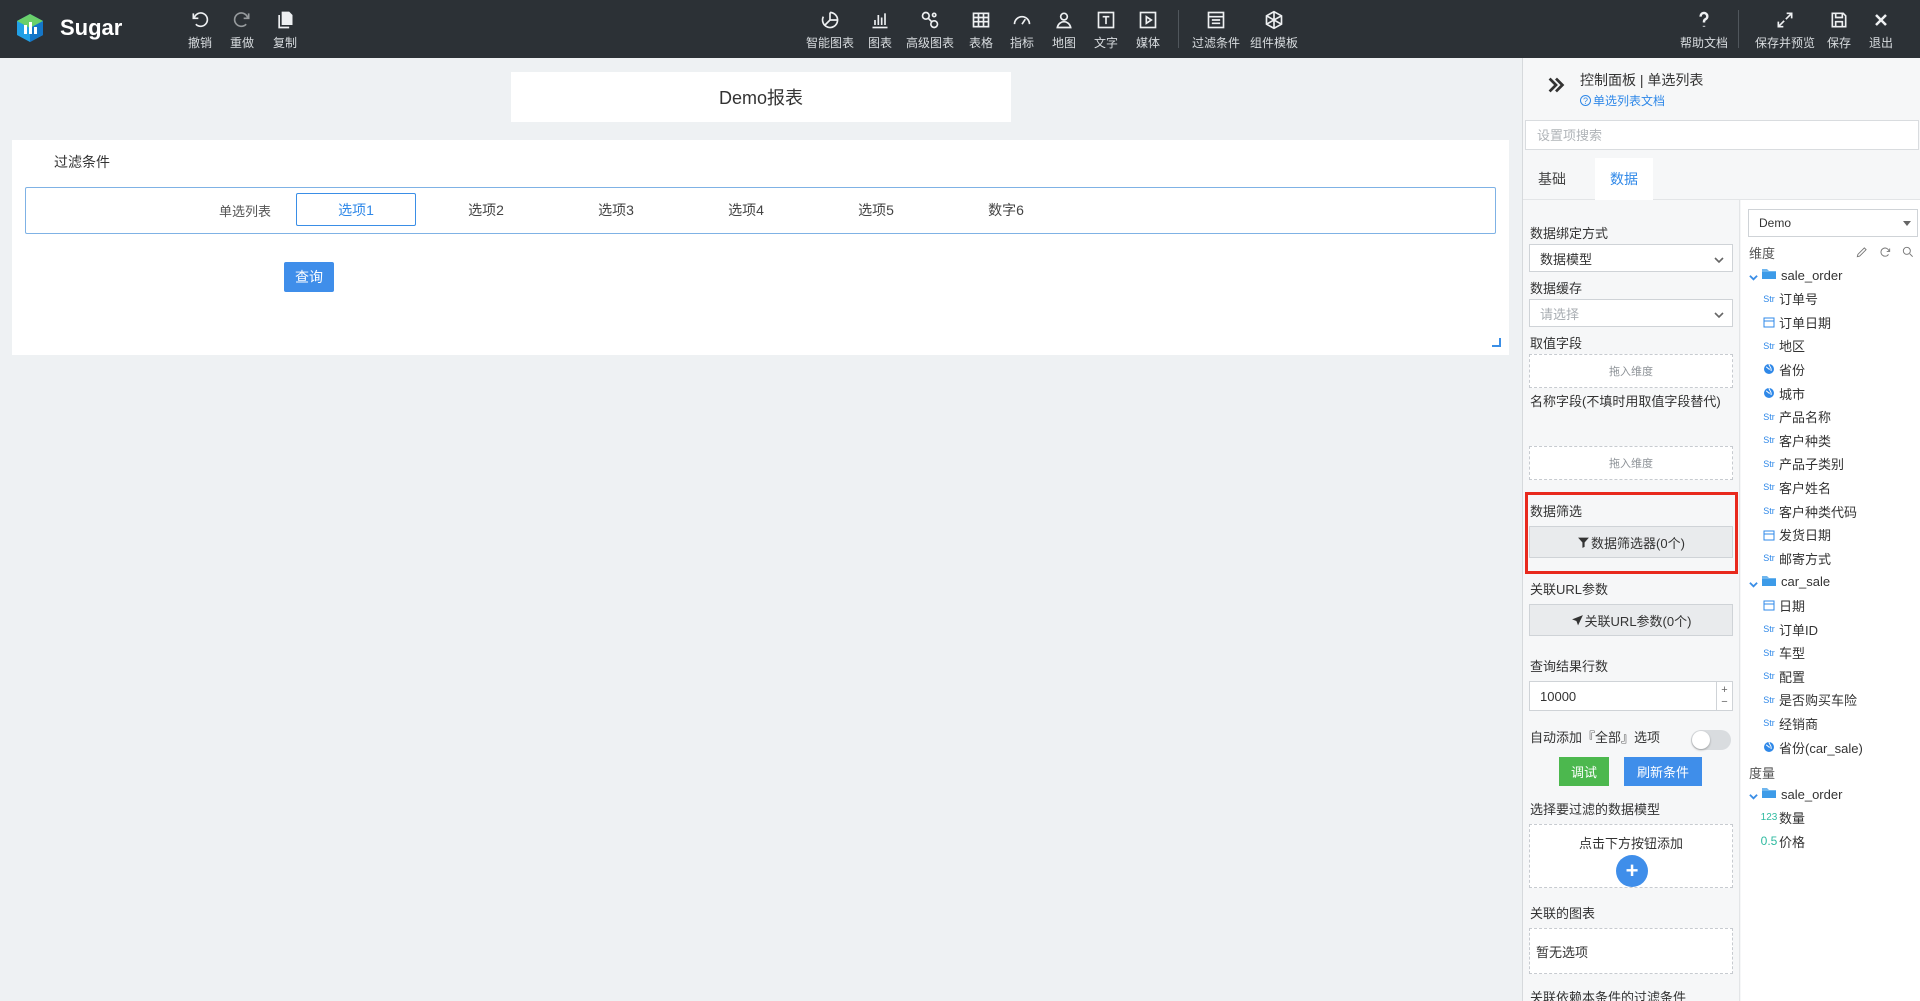 This screenshot has width=1920, height=1001. Describe the element at coordinates (1724, 690) in the screenshot. I see `increment-icon: +` at that location.